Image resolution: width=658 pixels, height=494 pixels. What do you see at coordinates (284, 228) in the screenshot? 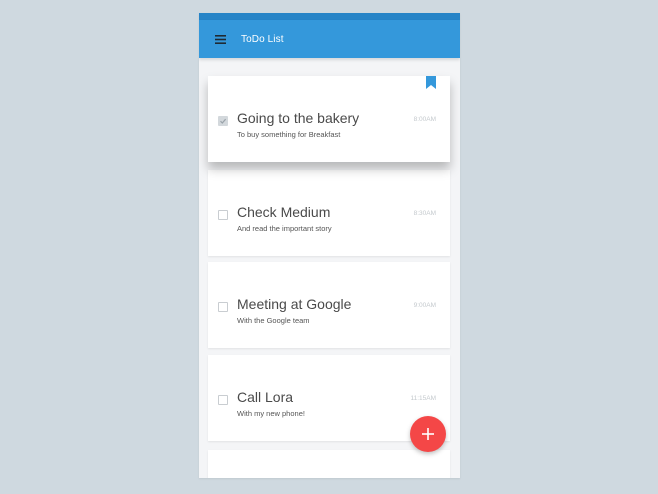
I see `task-description: And read the important story` at bounding box center [284, 228].